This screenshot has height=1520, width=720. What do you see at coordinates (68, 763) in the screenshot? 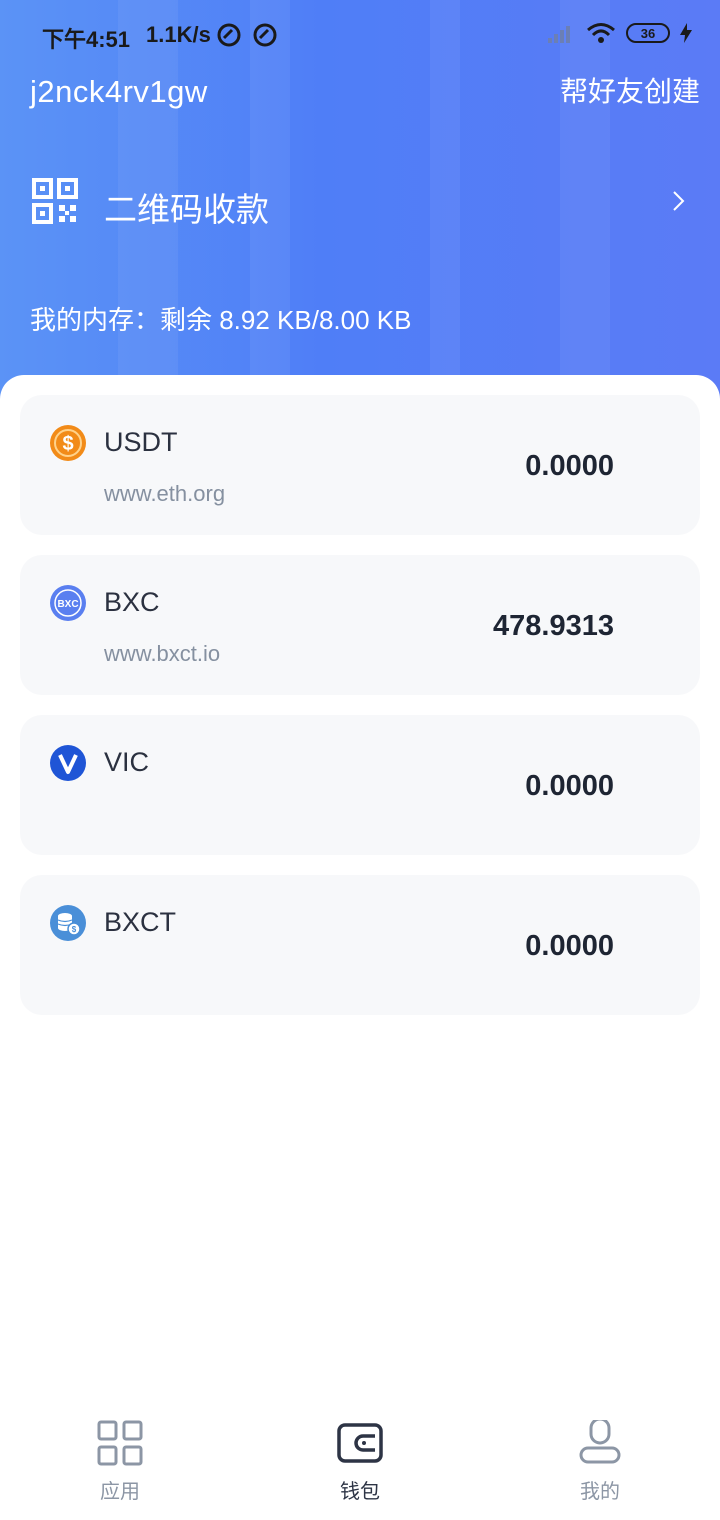
I see `vic-logo-icon` at bounding box center [68, 763].